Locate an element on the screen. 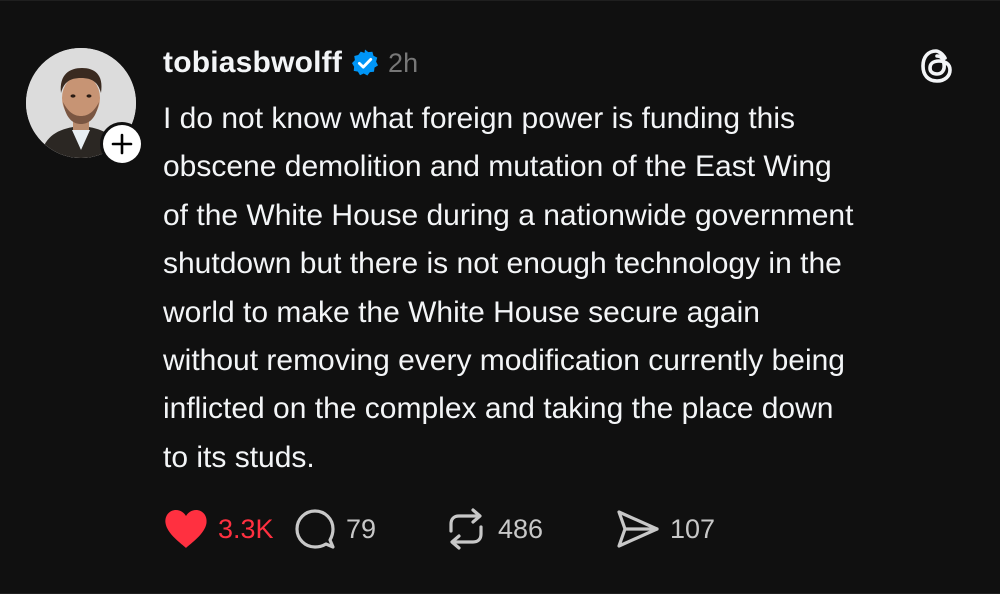 Image resolution: width=1000 pixels, height=594 pixels. repost-button: 486 is located at coordinates (529, 529).